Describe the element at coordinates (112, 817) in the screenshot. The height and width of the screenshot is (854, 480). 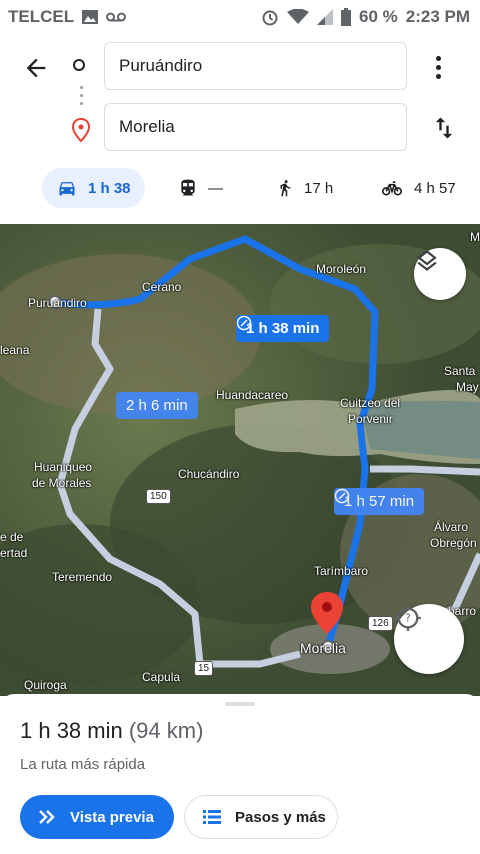
I see `preview-button-label: Vista previa` at that location.